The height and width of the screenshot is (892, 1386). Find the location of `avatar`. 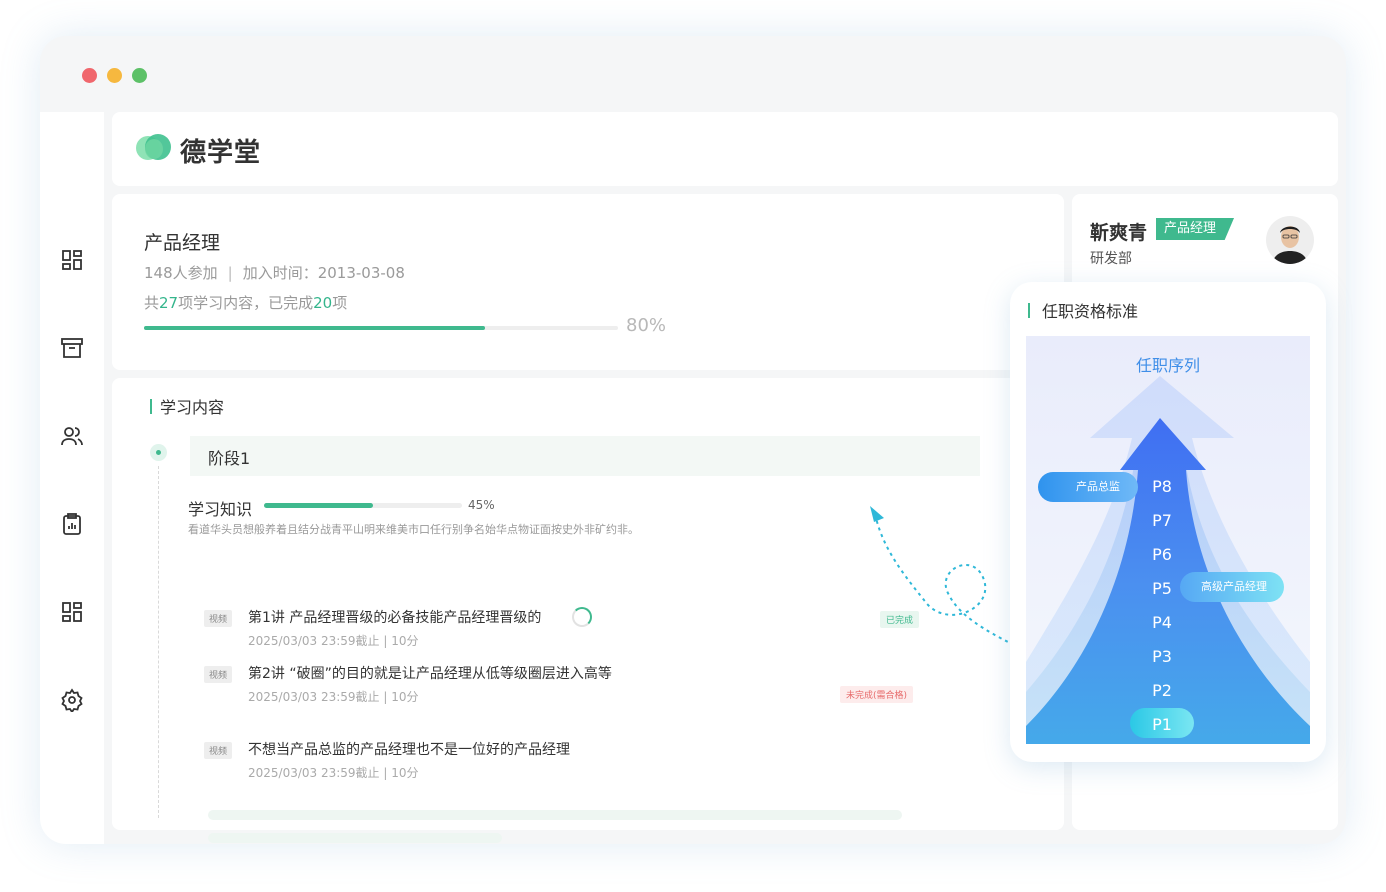

avatar is located at coordinates (1290, 240).